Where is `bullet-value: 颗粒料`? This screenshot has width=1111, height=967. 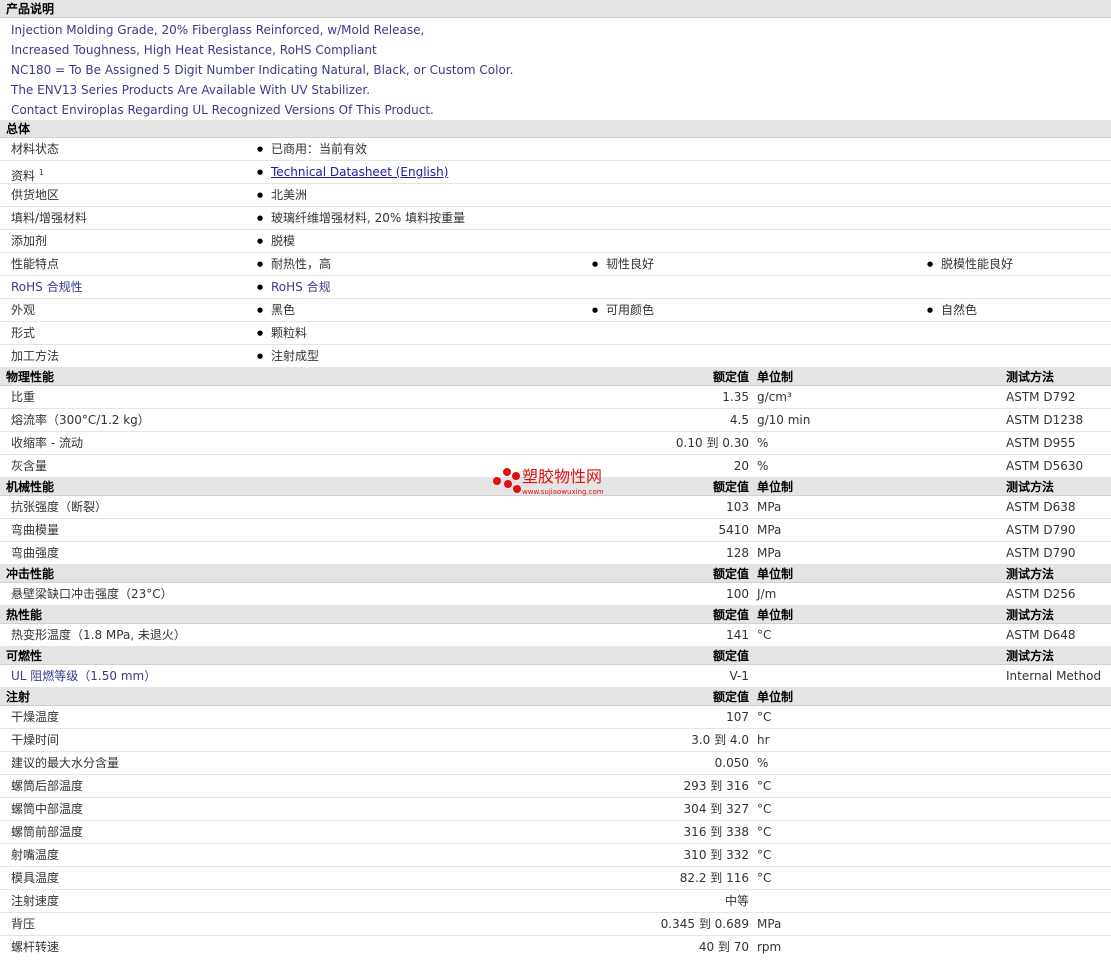
bullet-value: 颗粒料 is located at coordinates (282, 333).